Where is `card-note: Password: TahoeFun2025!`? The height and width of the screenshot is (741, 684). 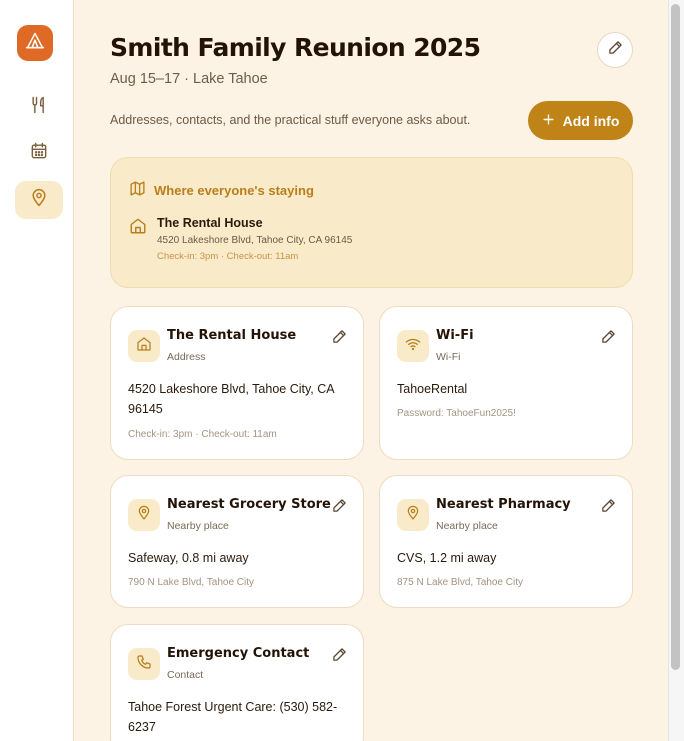
card-note: Password: TahoeFun2025! is located at coordinates (456, 413).